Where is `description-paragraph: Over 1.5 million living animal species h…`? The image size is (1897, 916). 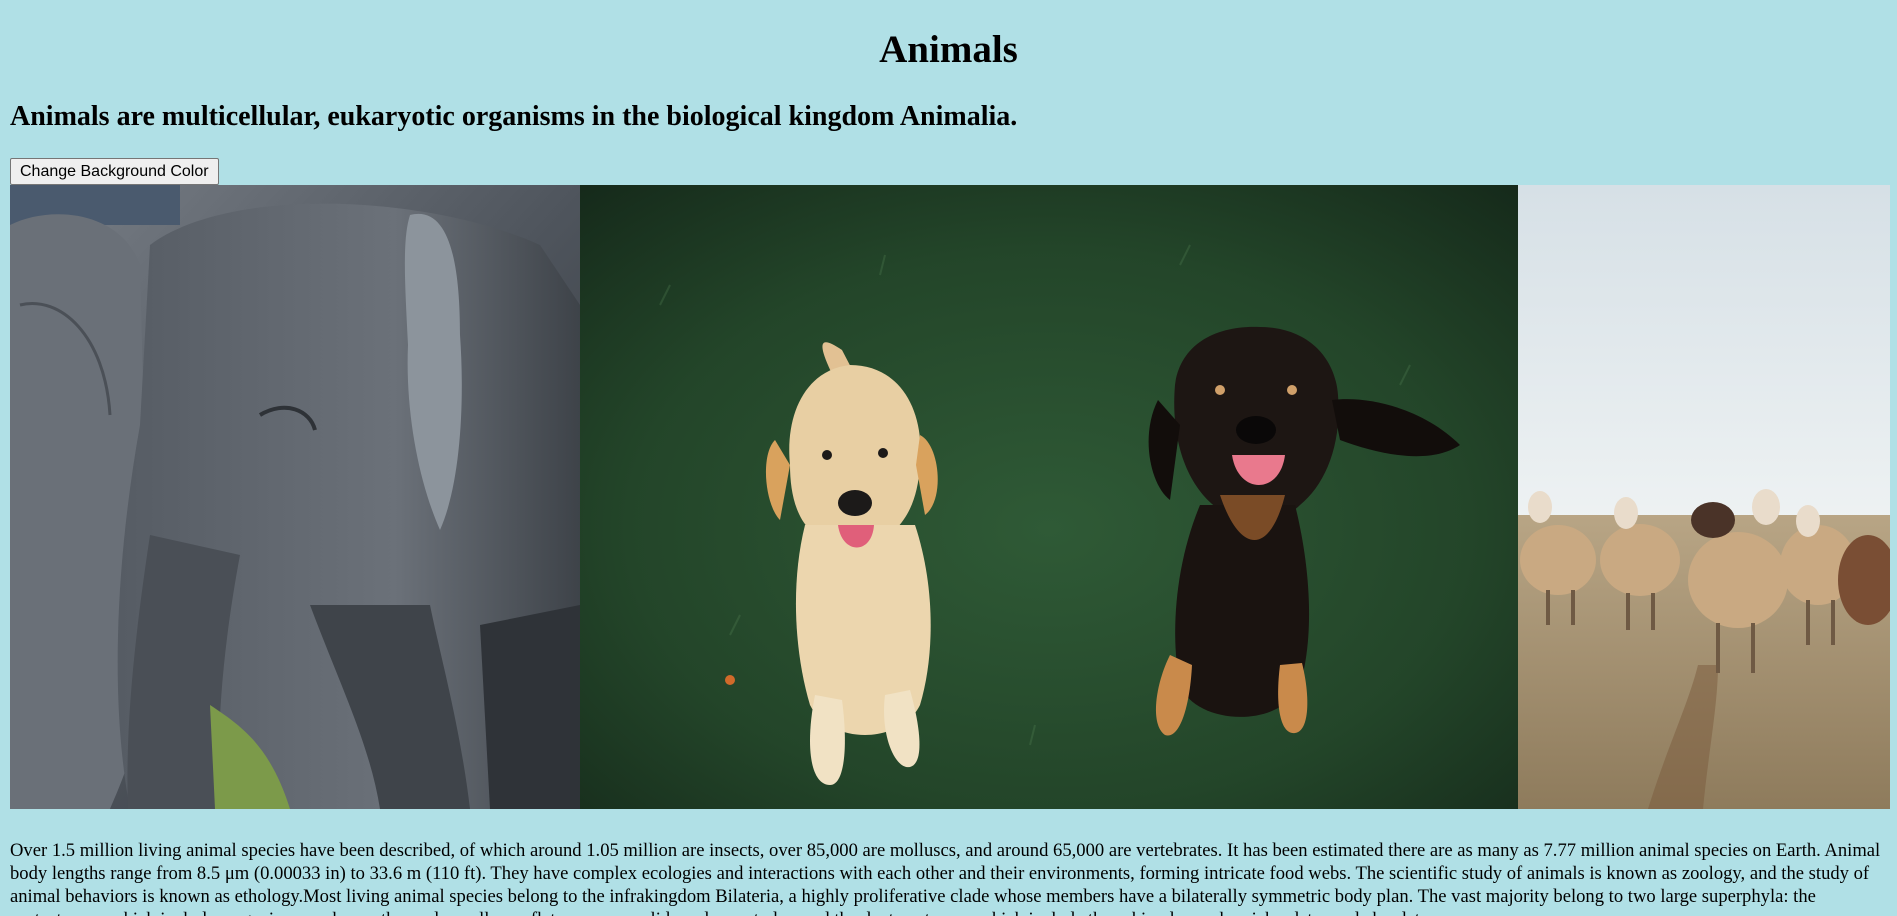 description-paragraph: Over 1.5 million living animal species h… is located at coordinates (945, 878).